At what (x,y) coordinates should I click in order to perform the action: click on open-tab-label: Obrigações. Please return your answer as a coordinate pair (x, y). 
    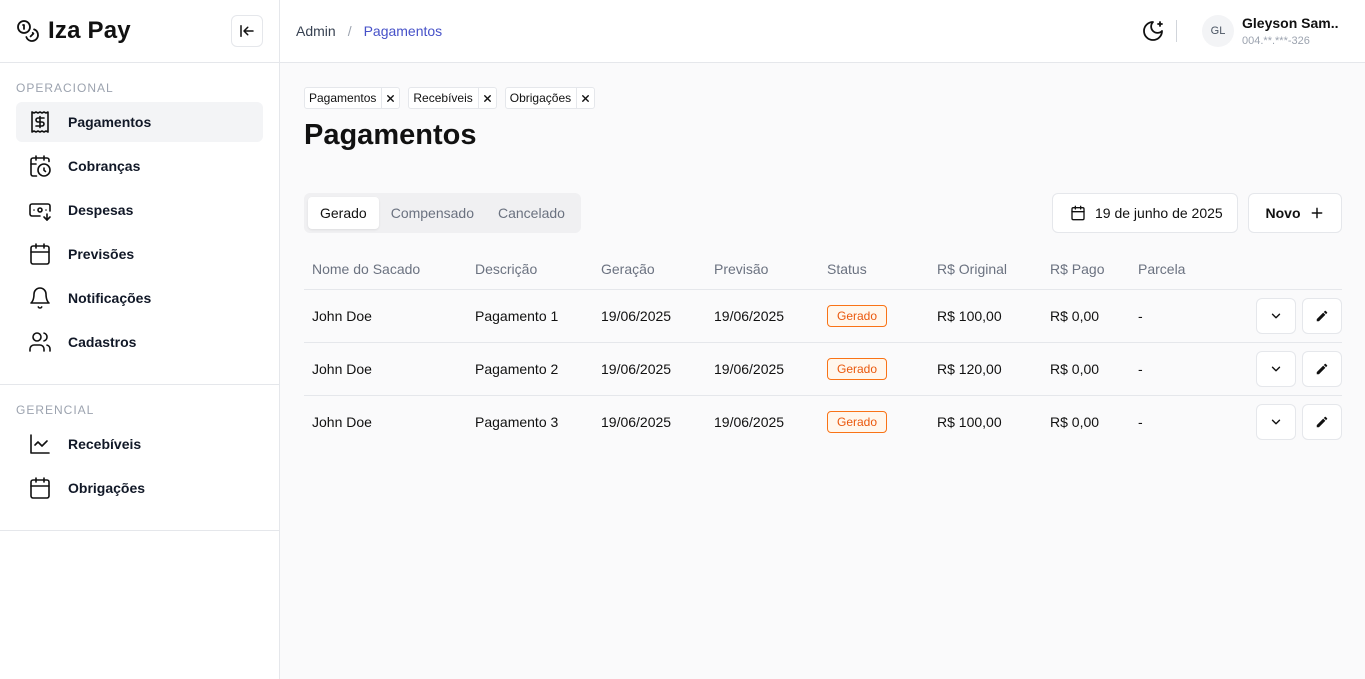
    Looking at the image, I should click on (540, 98).